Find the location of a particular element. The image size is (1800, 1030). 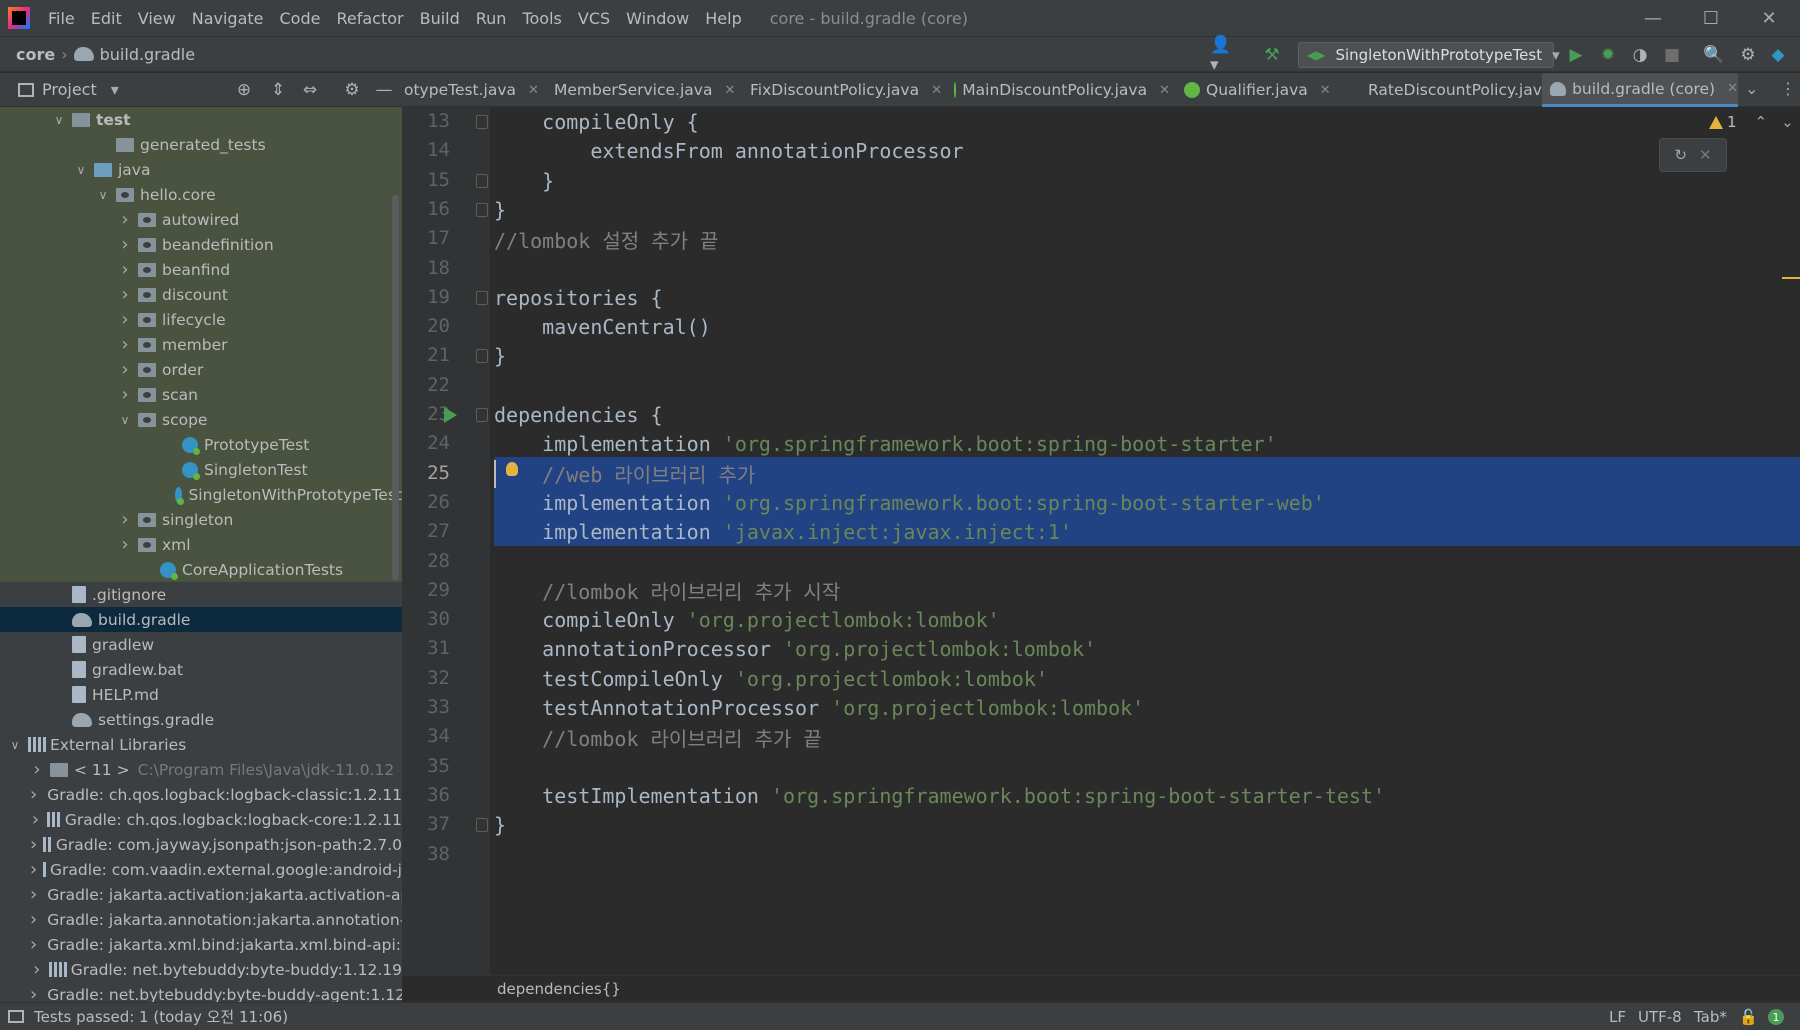

menu-refactor: Refactor is located at coordinates (369, 18).